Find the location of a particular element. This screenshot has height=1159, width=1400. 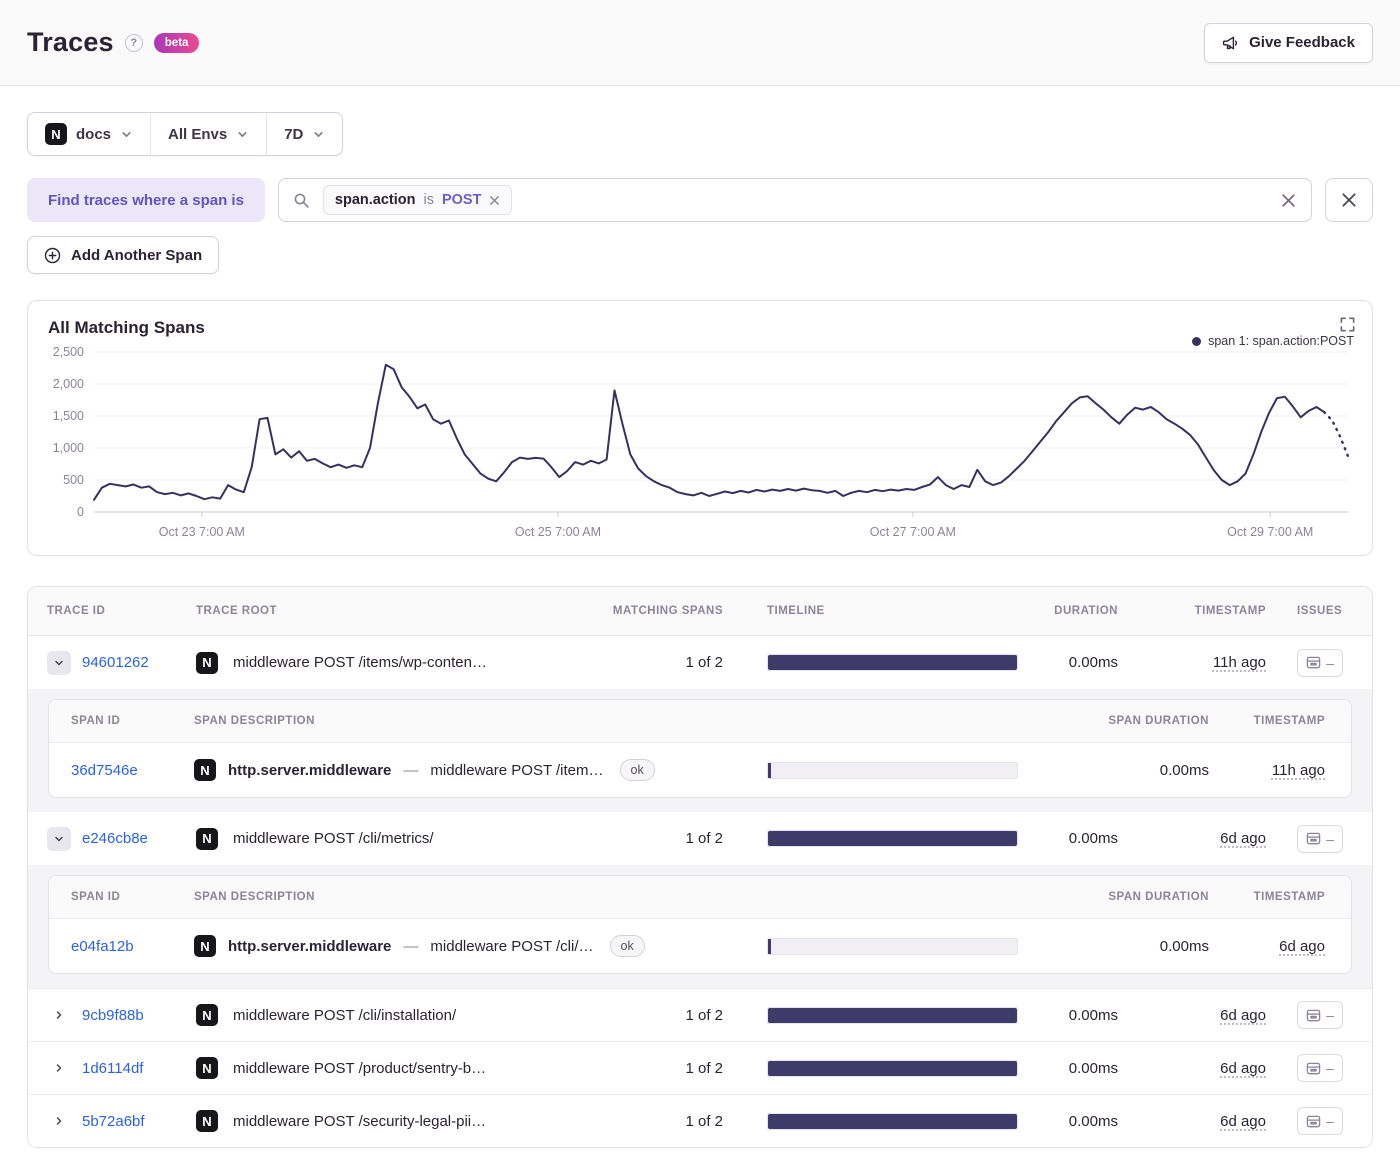

page-title: Traces is located at coordinates (70, 42).